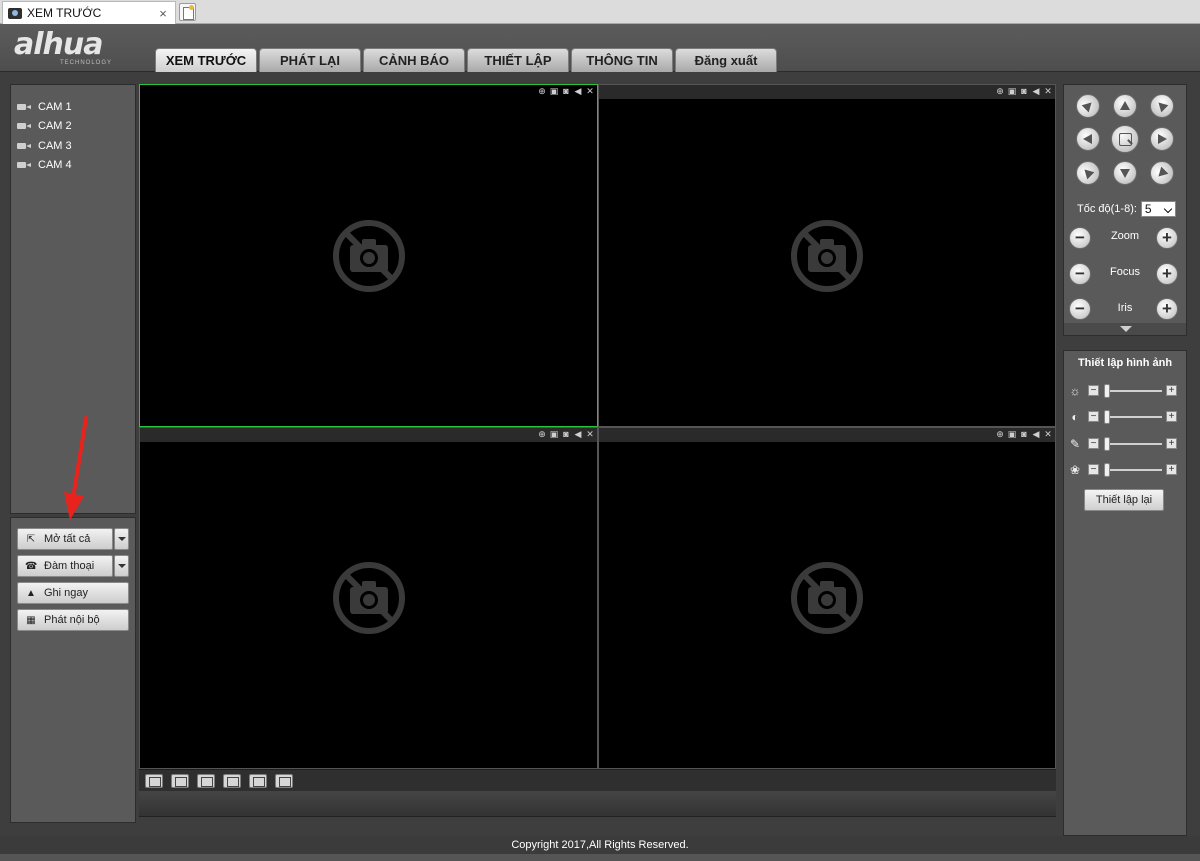 The height and width of the screenshot is (861, 1200). Describe the element at coordinates (24, 165) in the screenshot. I see `video-camera-icon` at that location.